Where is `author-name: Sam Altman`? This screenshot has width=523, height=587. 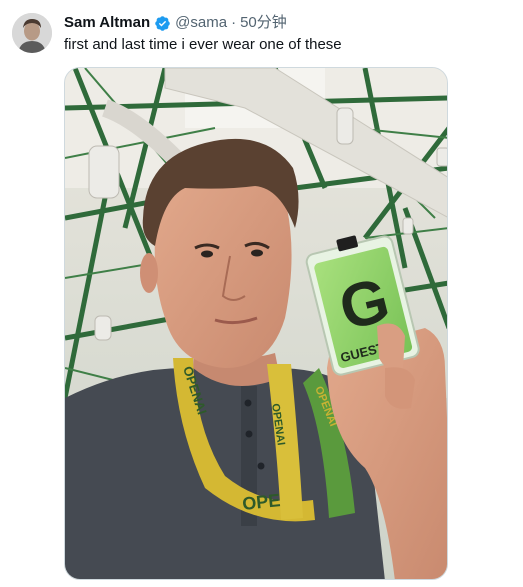 author-name: Sam Altman is located at coordinates (107, 23).